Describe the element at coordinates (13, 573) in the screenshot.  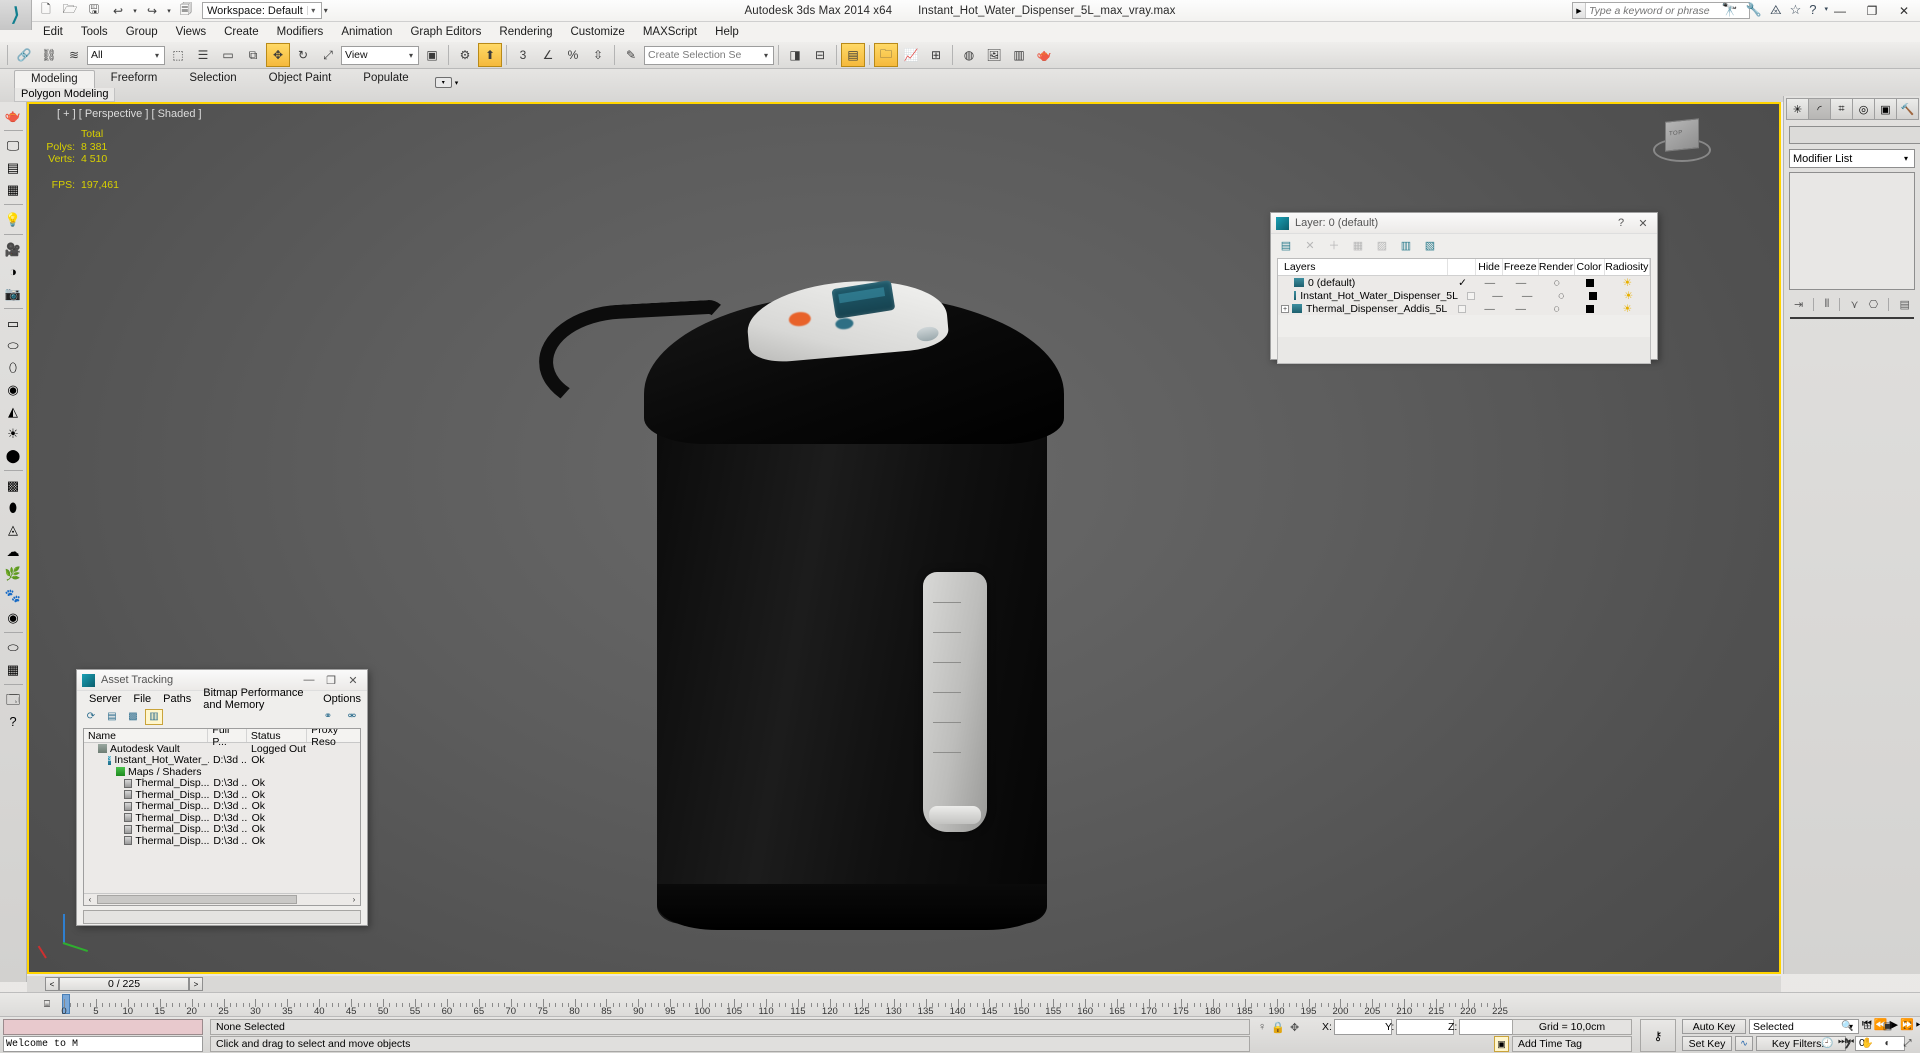
I see `vray-fur-icon: 🌿` at that location.